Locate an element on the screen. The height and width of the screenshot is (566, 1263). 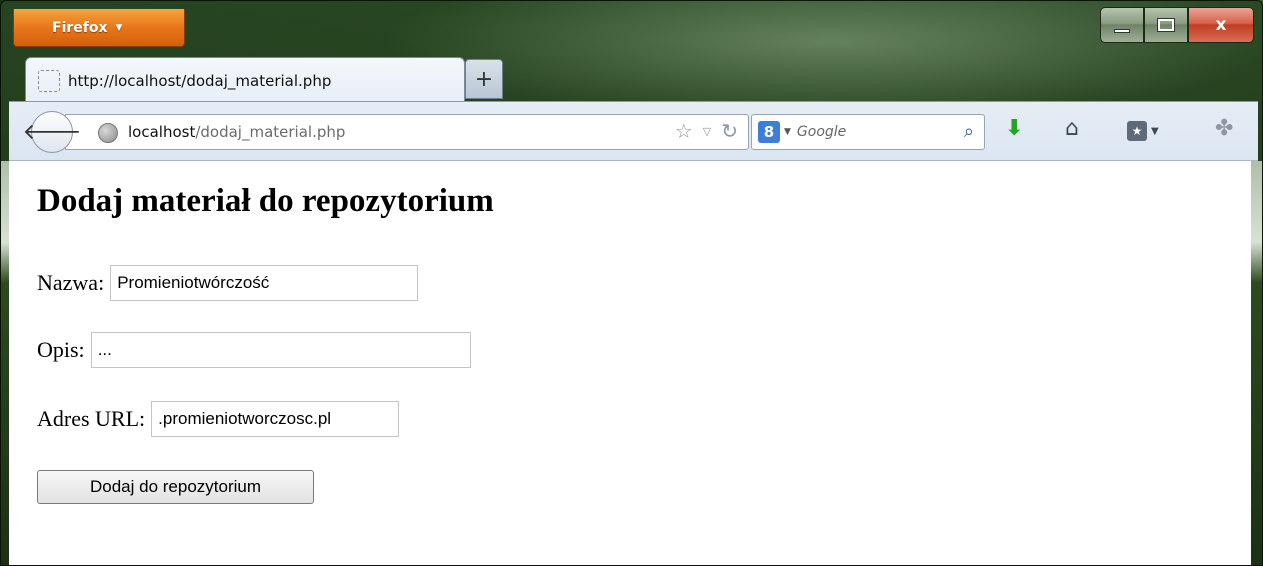
window-controls: x is located at coordinates (1177, 25).